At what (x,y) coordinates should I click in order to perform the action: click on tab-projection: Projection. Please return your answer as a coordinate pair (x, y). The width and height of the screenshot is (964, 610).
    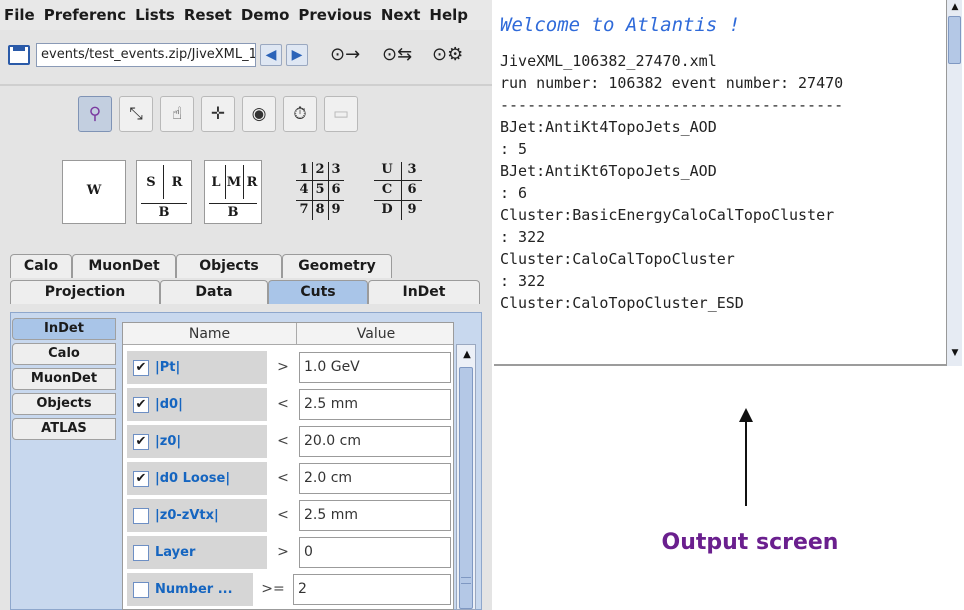
    Looking at the image, I should click on (85, 292).